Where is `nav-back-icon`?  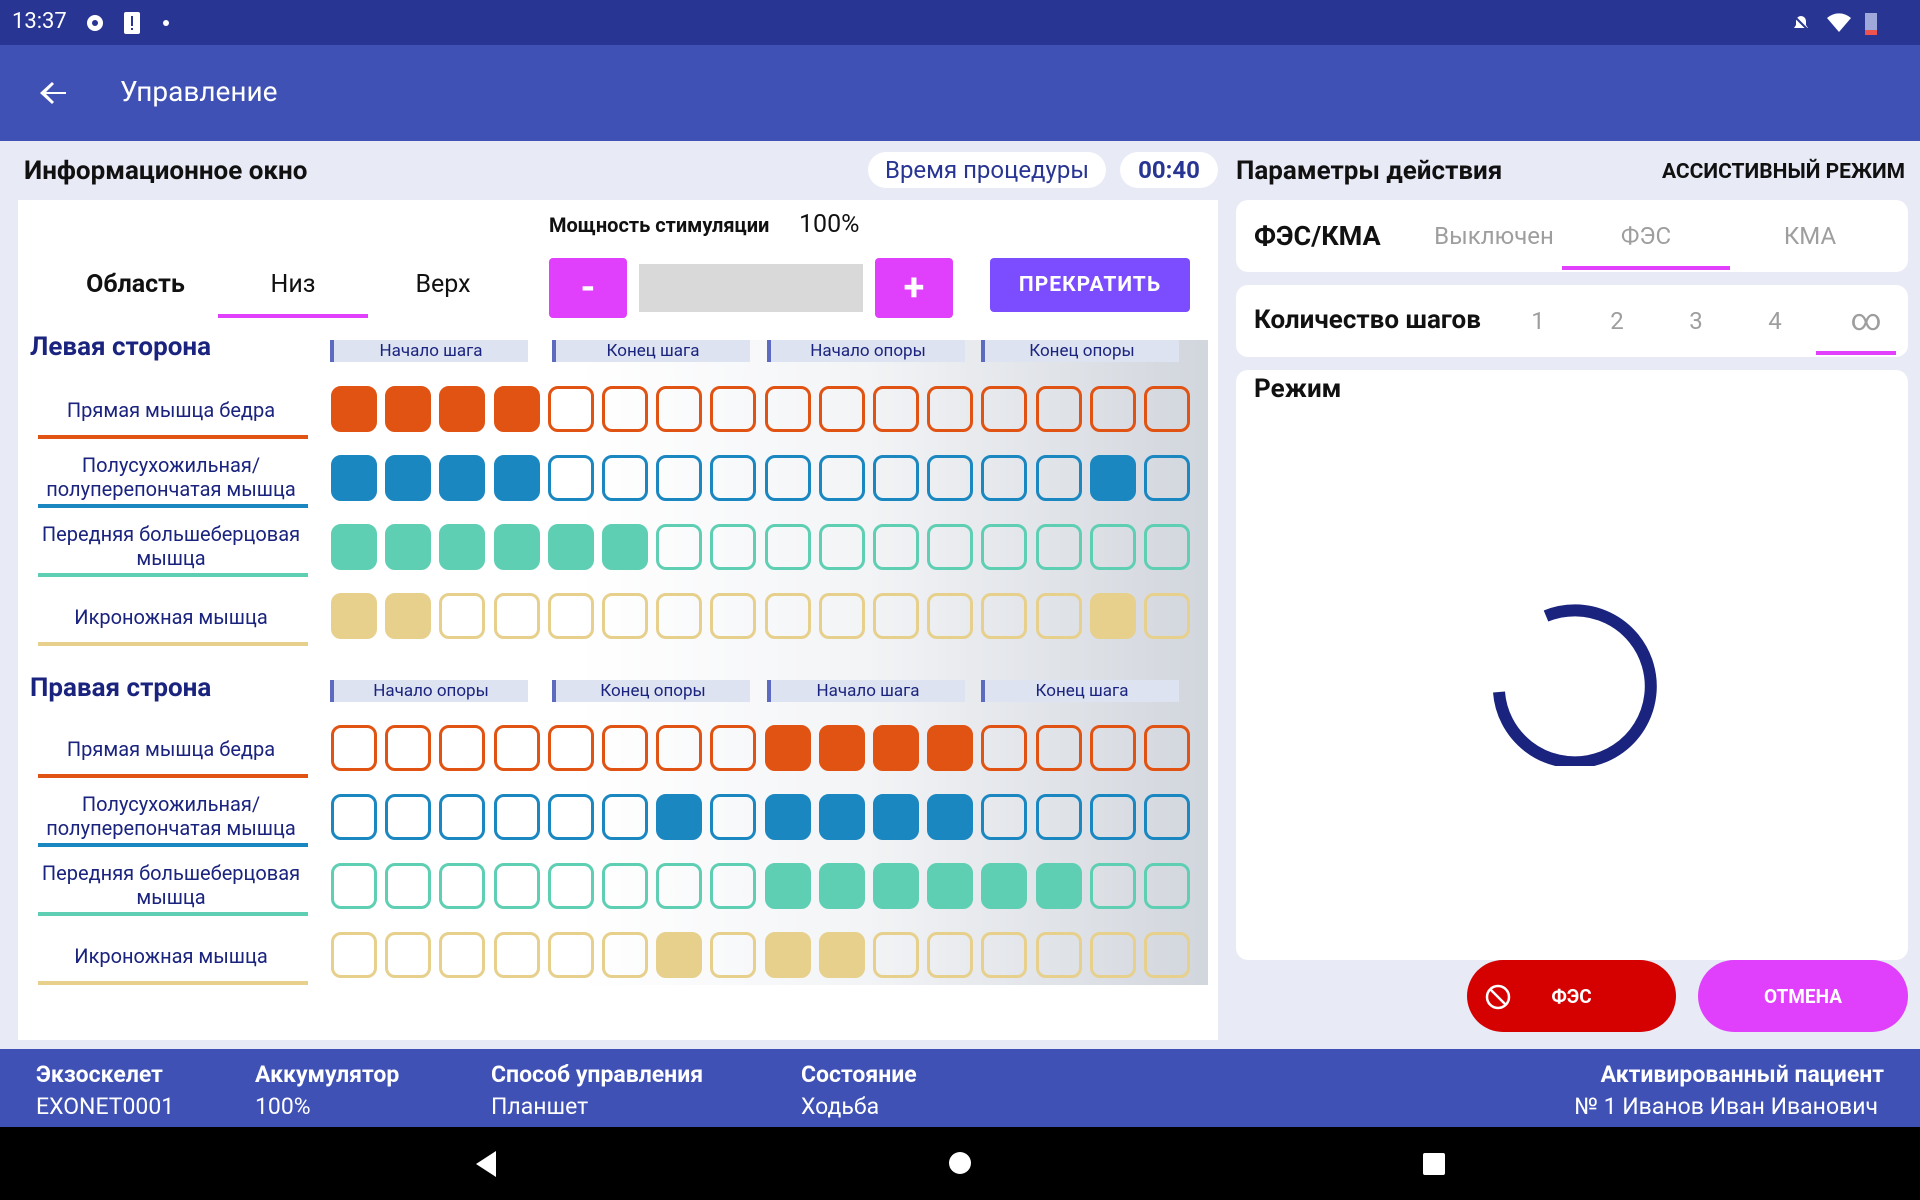
nav-back-icon is located at coordinates (486, 1164).